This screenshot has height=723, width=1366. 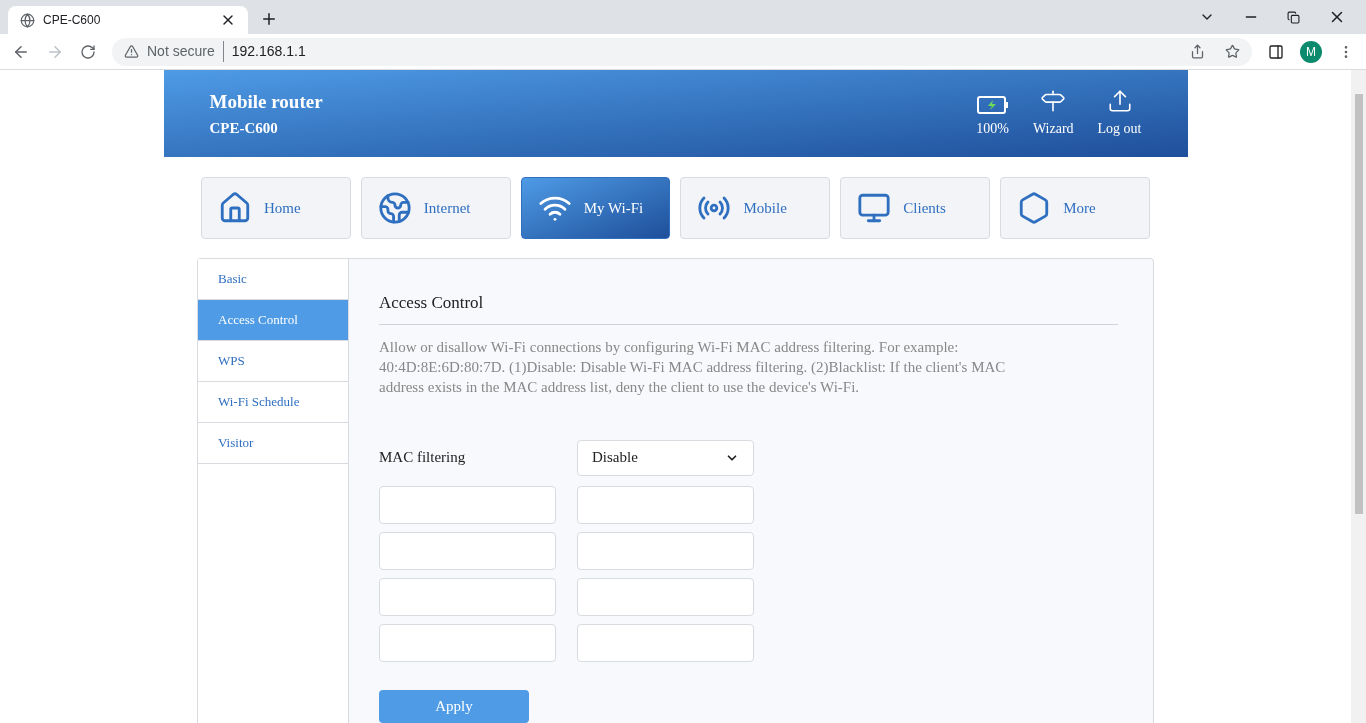 I want to click on router-title: Mobile router, so click(x=266, y=102).